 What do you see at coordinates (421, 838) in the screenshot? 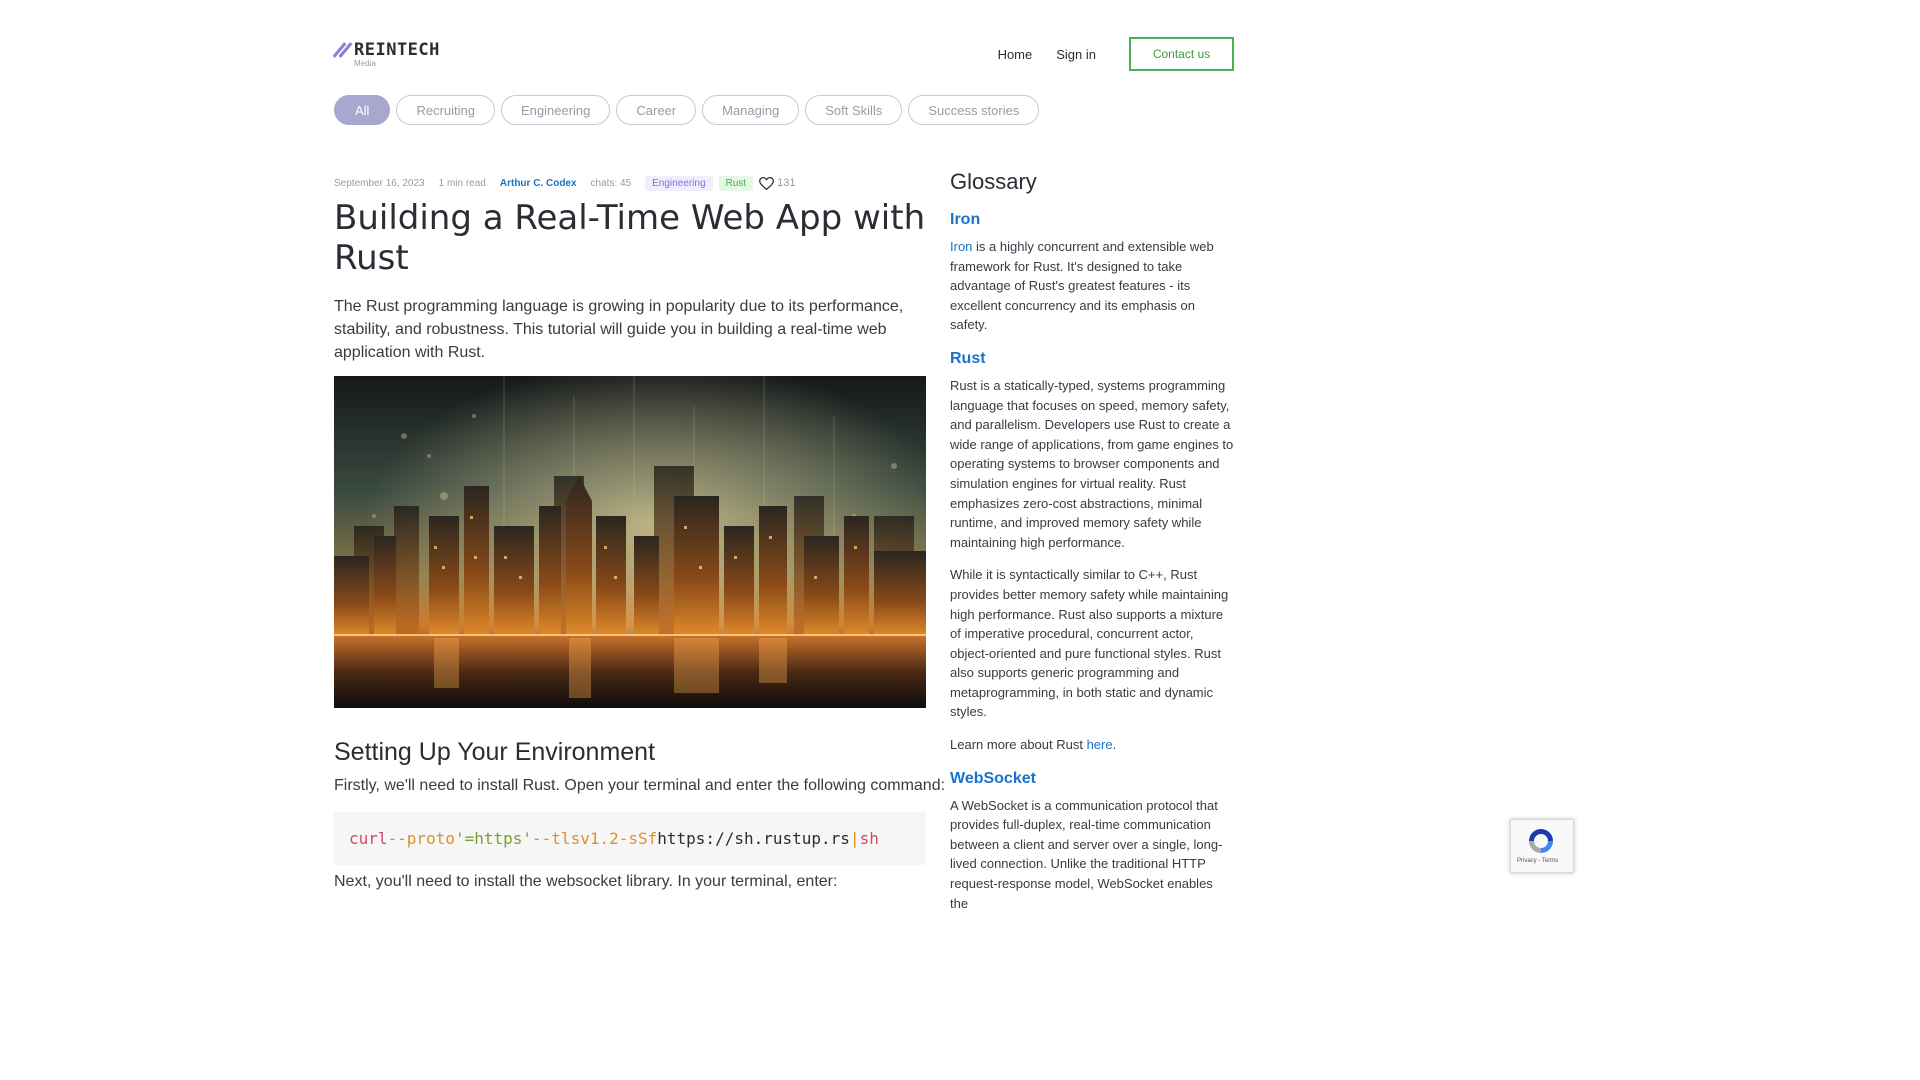
I see `code-flag: --proto` at bounding box center [421, 838].